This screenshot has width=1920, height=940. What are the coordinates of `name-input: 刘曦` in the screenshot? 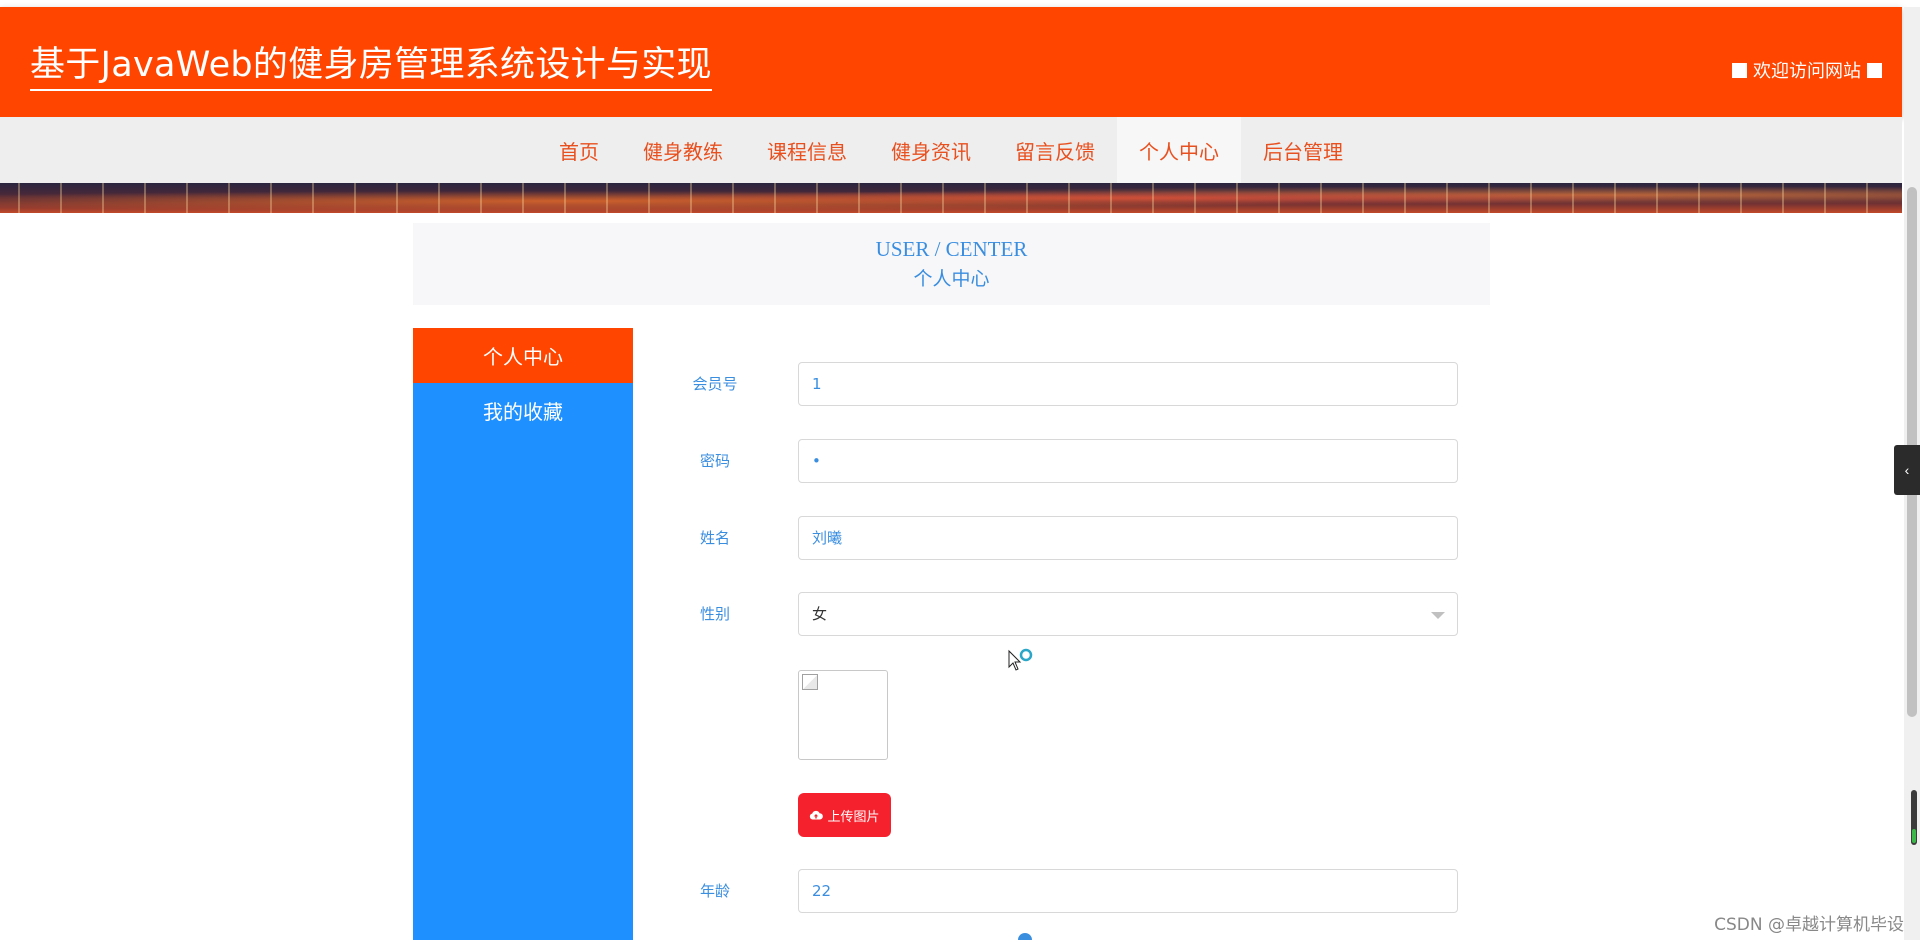 It's located at (1128, 538).